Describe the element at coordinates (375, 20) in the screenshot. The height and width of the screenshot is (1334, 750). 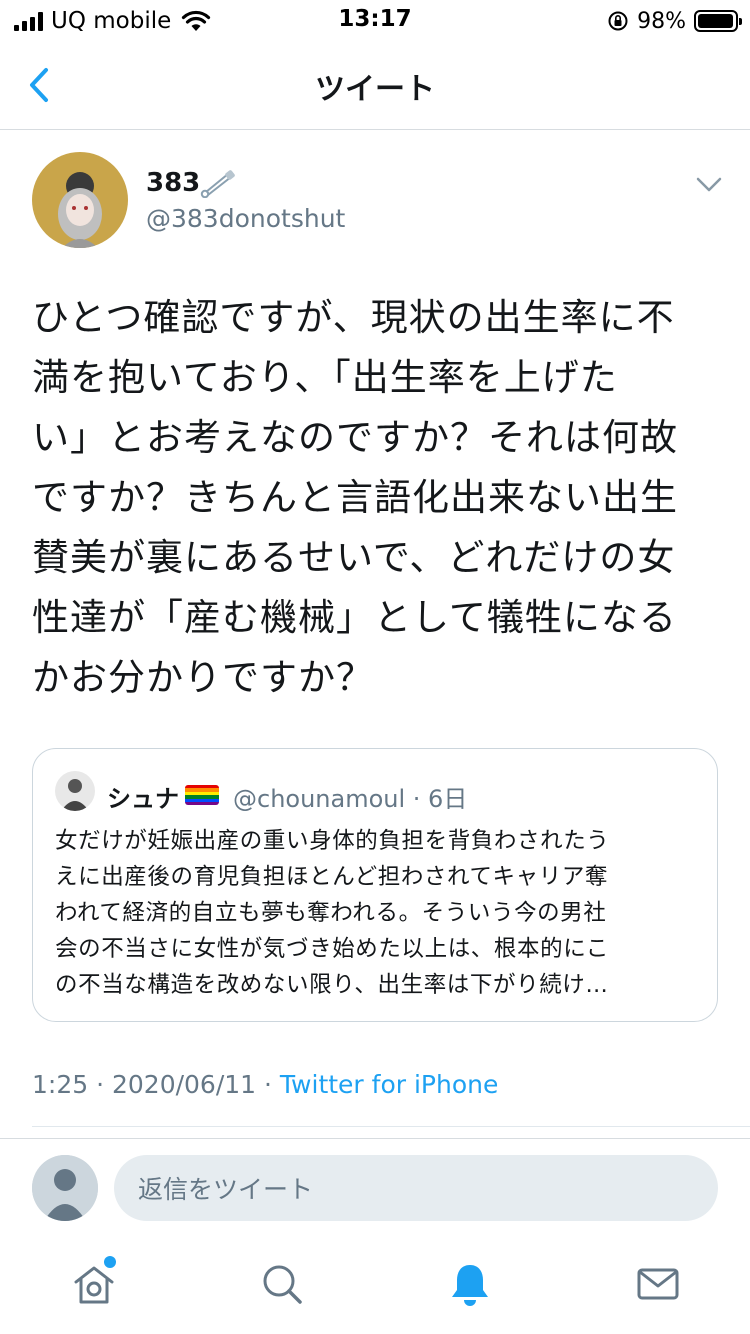
I see `status-bar: UQ mobile 13:17 98%` at that location.